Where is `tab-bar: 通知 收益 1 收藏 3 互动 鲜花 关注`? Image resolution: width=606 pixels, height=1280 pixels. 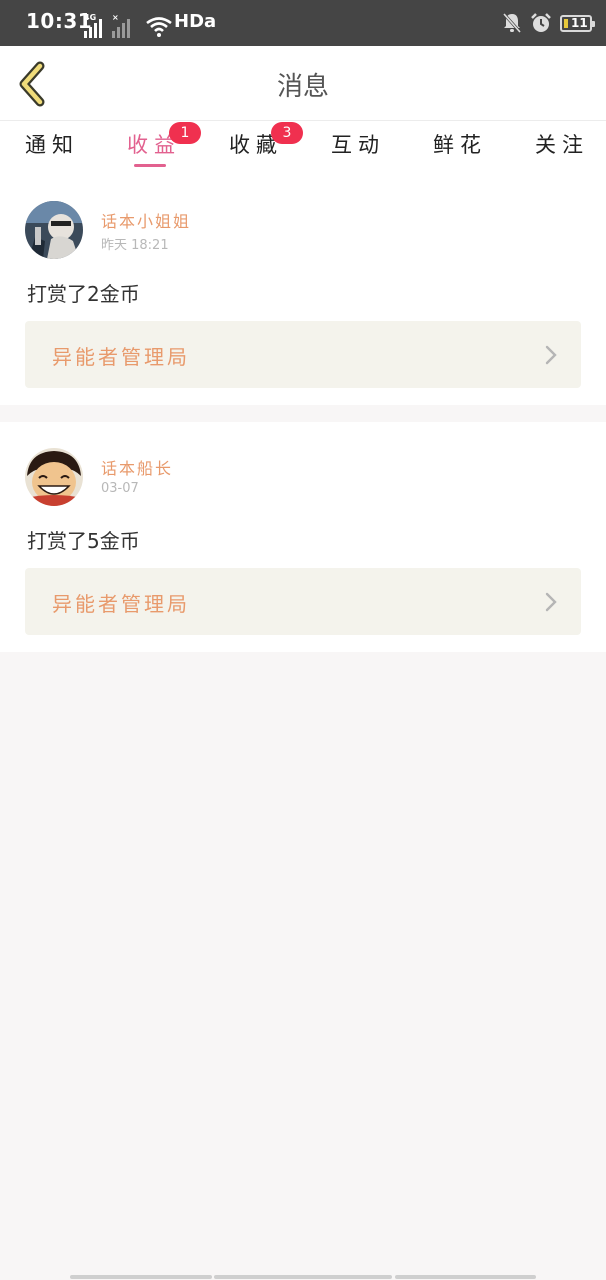
tab-bar: 通知 收益 1 收藏 3 互动 鲜花 关注 is located at coordinates (303, 148).